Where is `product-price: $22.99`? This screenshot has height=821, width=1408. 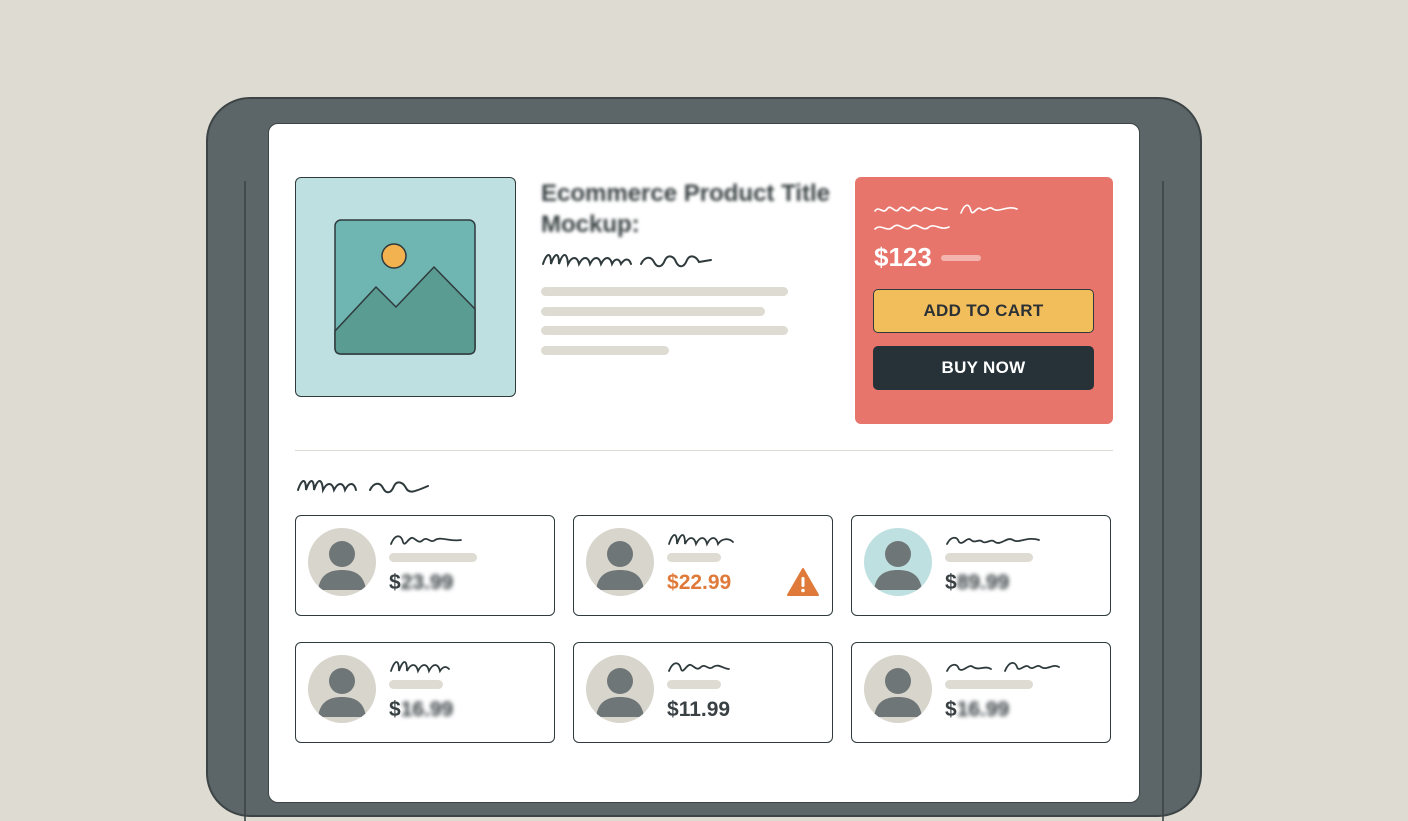 product-price: $22.99 is located at coordinates (699, 583).